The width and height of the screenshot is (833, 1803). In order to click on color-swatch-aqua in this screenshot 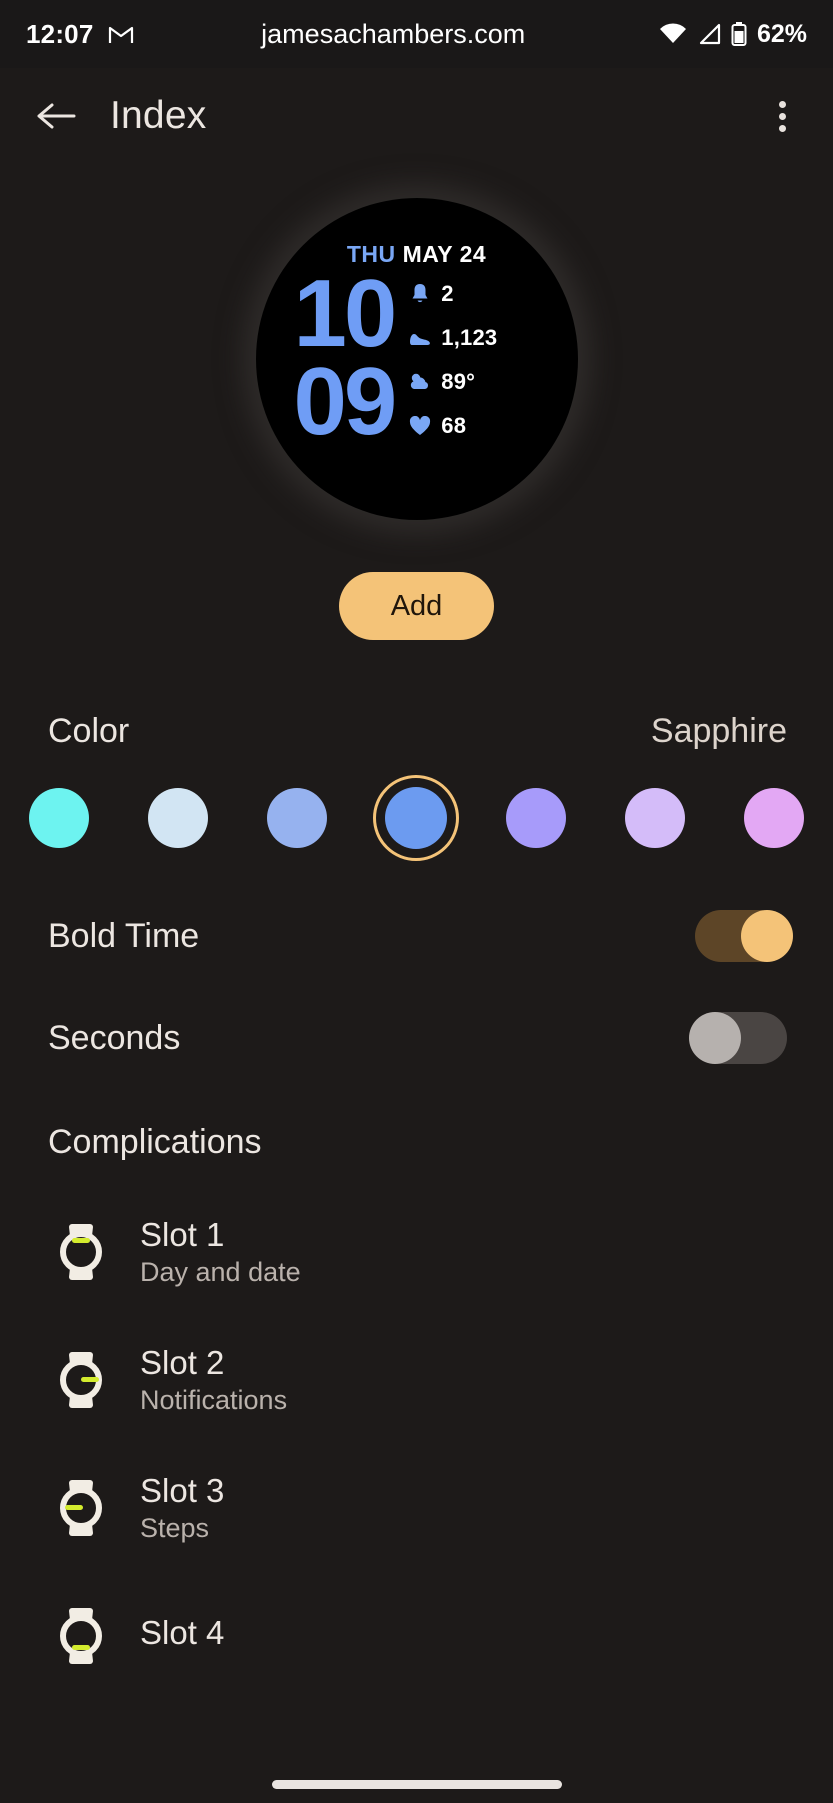, I will do `click(59, 818)`.